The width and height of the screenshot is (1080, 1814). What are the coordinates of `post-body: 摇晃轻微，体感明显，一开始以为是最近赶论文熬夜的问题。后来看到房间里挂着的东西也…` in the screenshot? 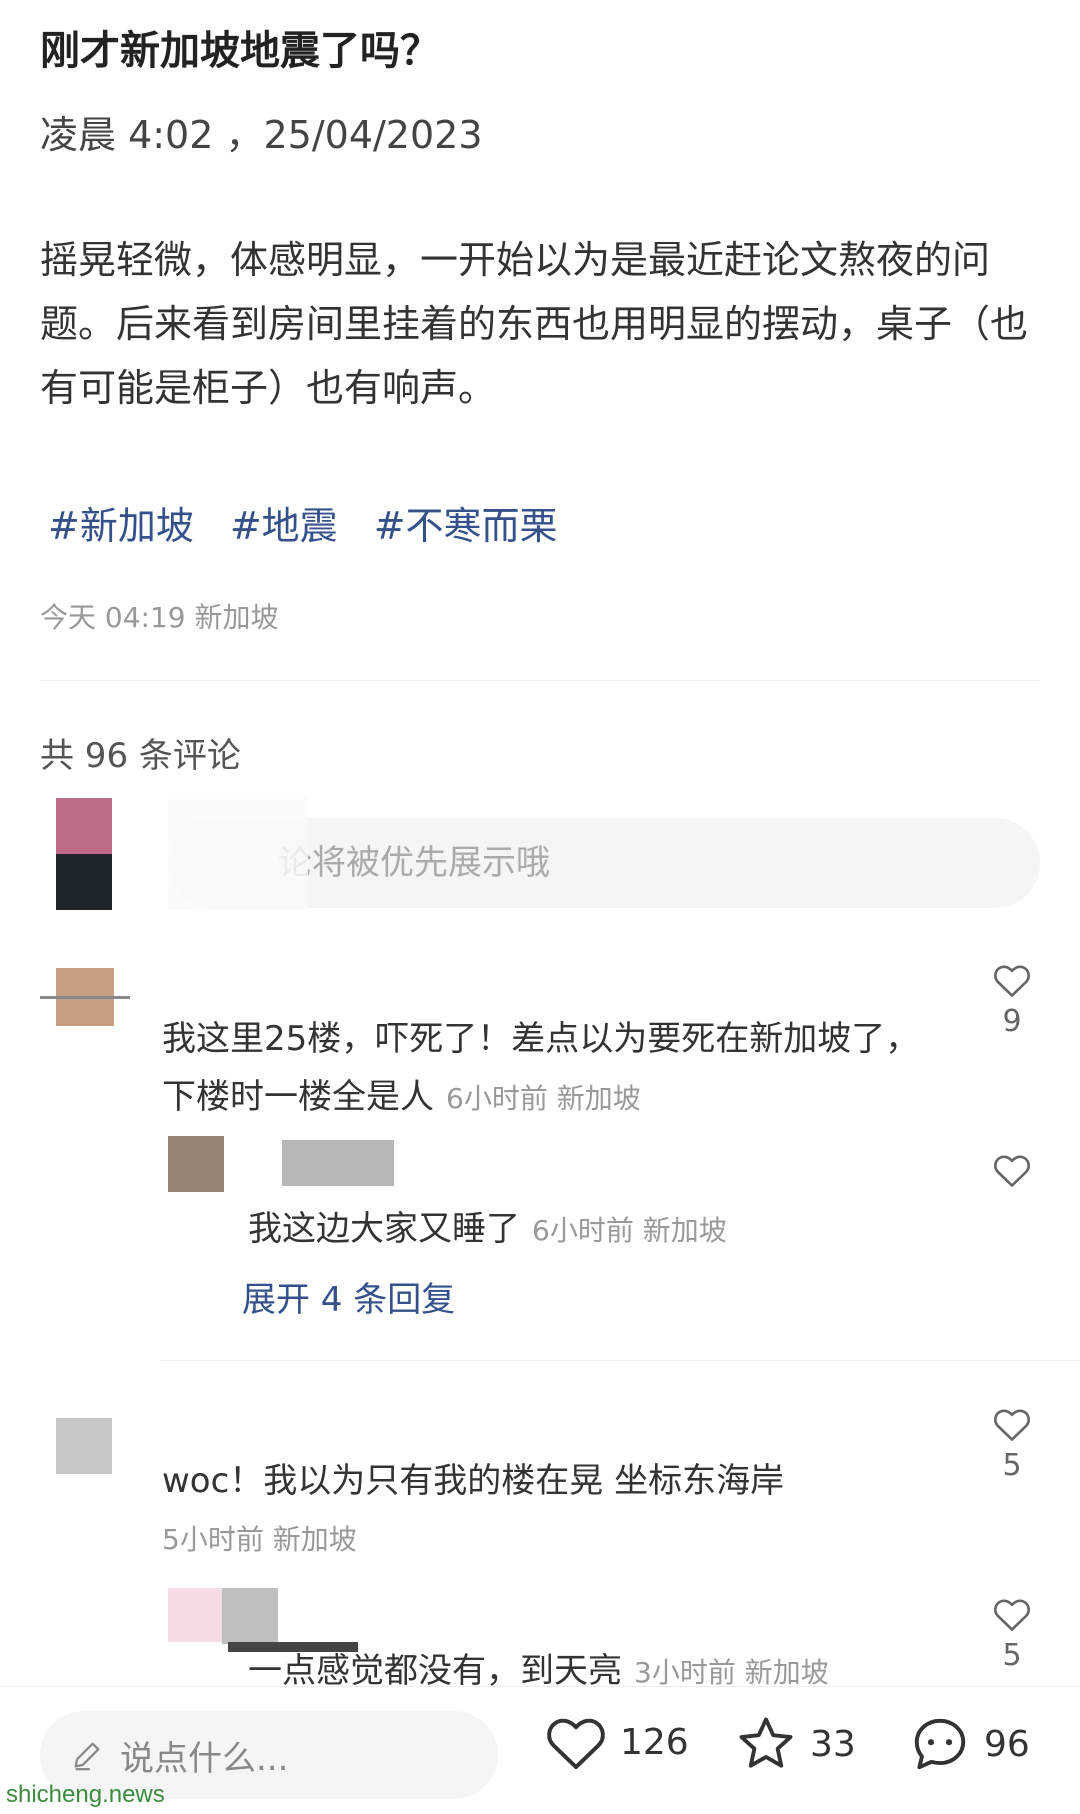 It's located at (534, 324).